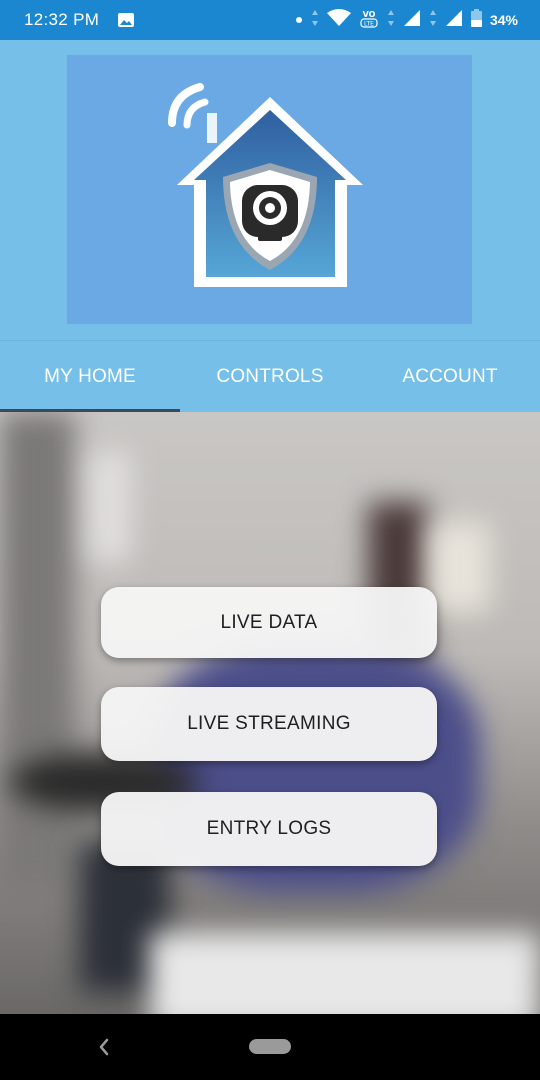 The width and height of the screenshot is (540, 1080). What do you see at coordinates (270, 20) in the screenshot?
I see `status-bar: 12:32 PM VO LTE 34%` at bounding box center [270, 20].